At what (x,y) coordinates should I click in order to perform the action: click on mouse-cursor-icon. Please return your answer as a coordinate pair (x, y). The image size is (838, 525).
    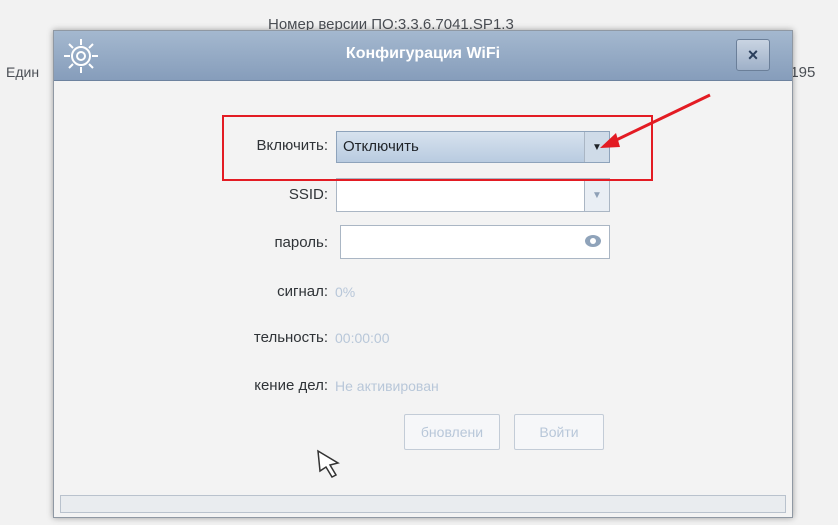
    Looking at the image, I should click on (328, 463).